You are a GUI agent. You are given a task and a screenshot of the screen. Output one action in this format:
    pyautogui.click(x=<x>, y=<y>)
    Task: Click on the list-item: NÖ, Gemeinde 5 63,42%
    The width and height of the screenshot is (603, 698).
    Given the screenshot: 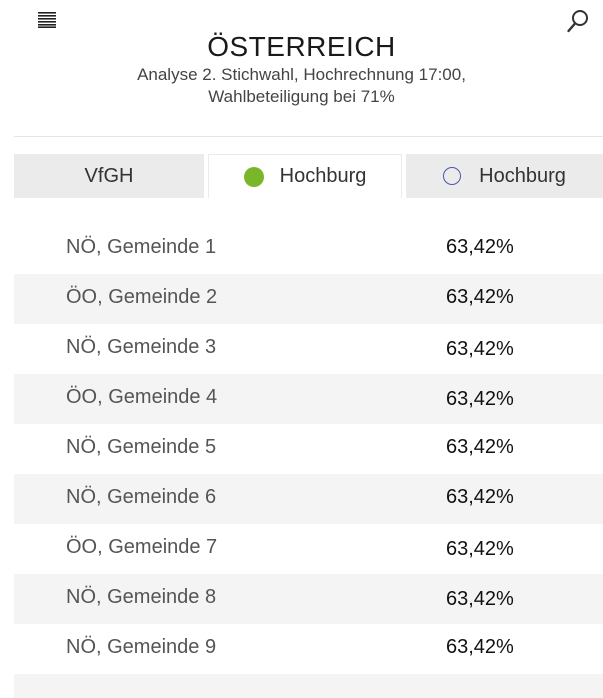 What is the action you would take?
    pyautogui.click(x=308, y=449)
    